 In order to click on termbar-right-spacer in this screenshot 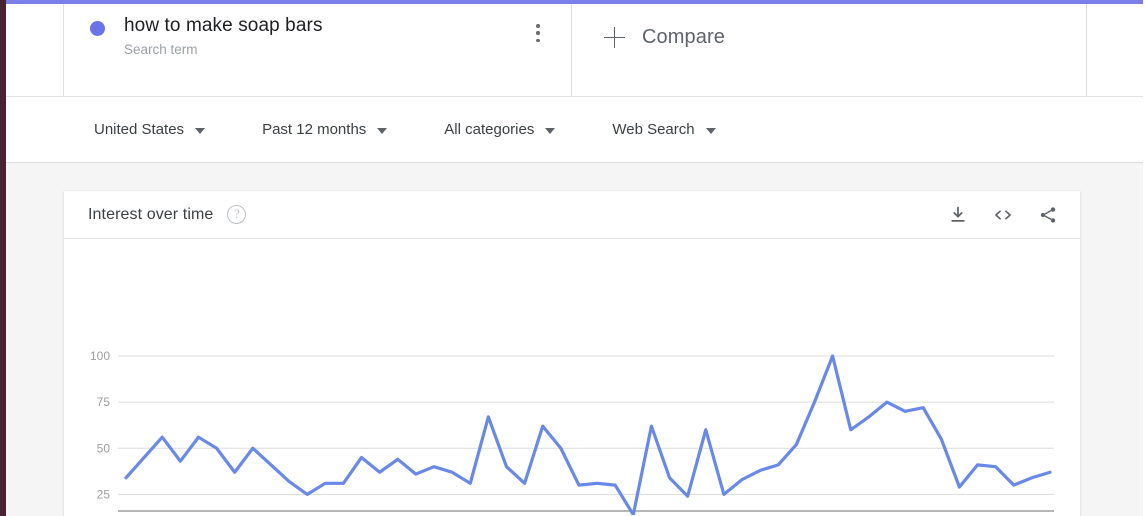, I will do `click(1116, 50)`.